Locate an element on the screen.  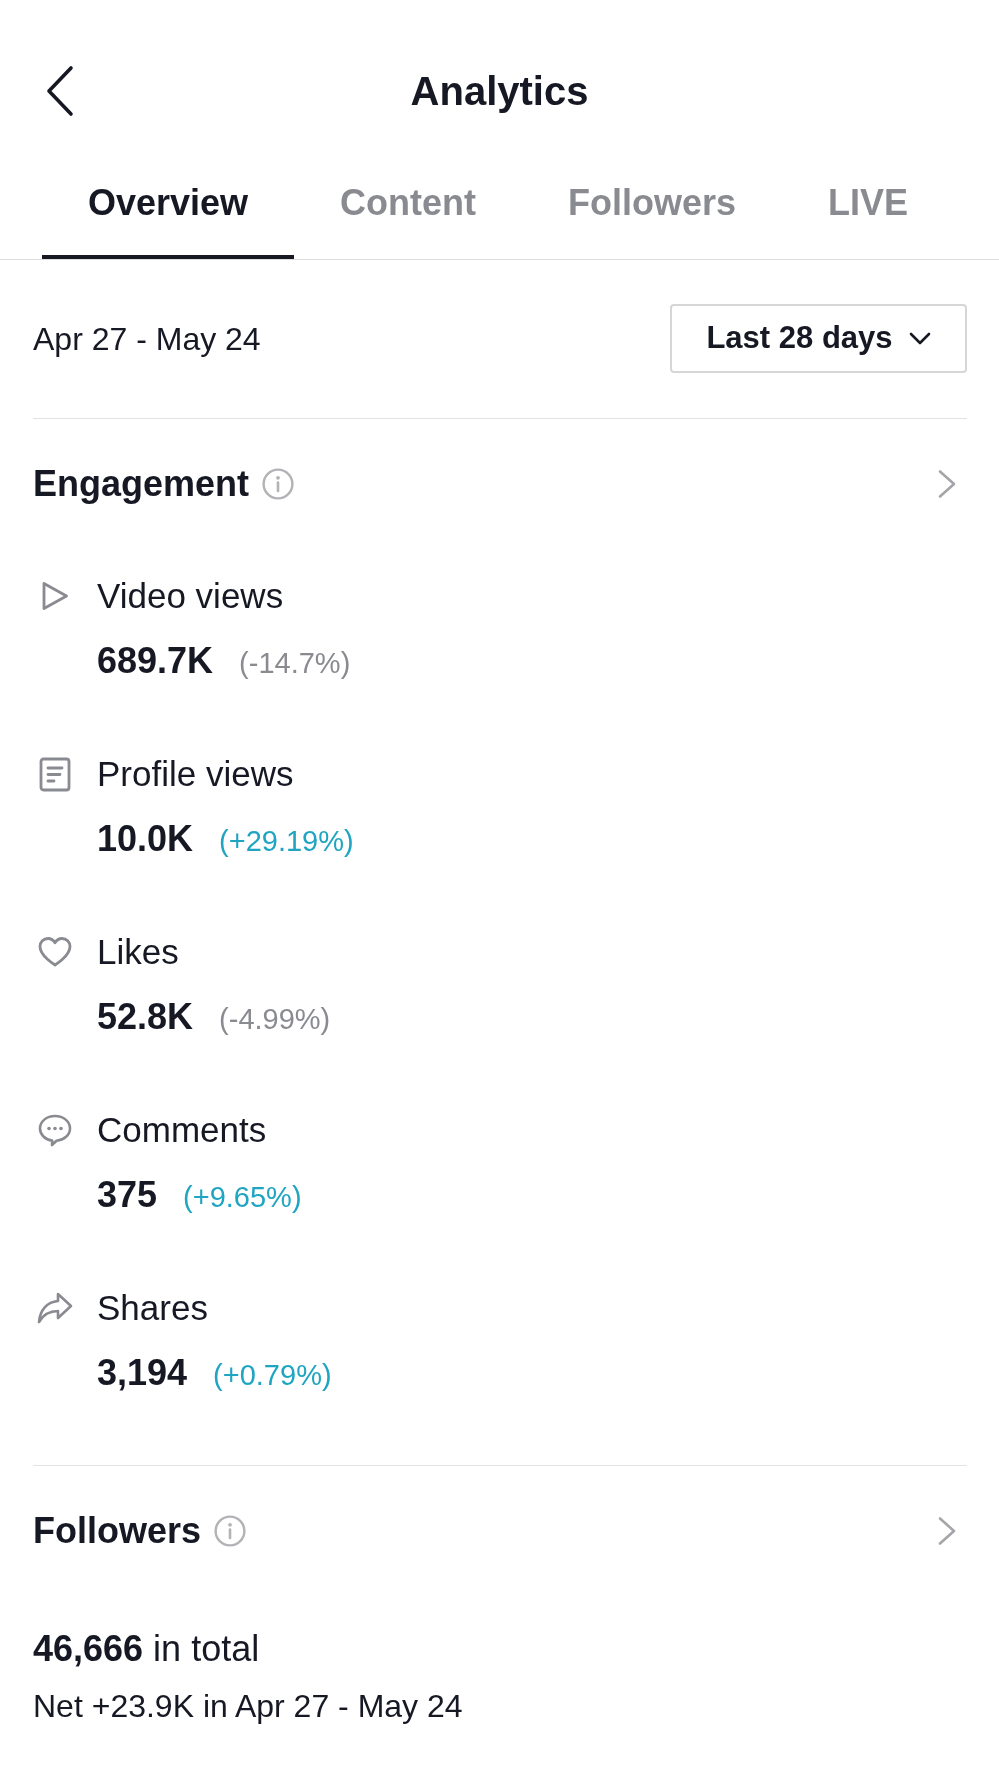
section-title: Engagement is located at coordinates (141, 484).